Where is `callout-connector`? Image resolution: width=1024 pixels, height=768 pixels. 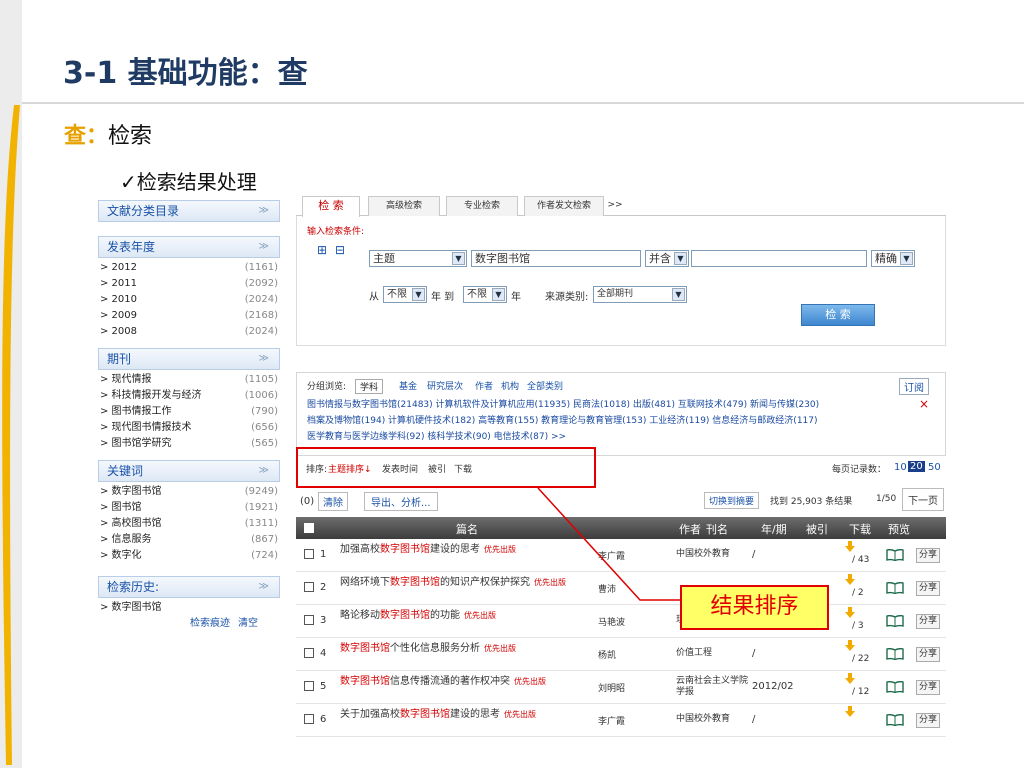
callout-connector is located at coordinates (608, 544).